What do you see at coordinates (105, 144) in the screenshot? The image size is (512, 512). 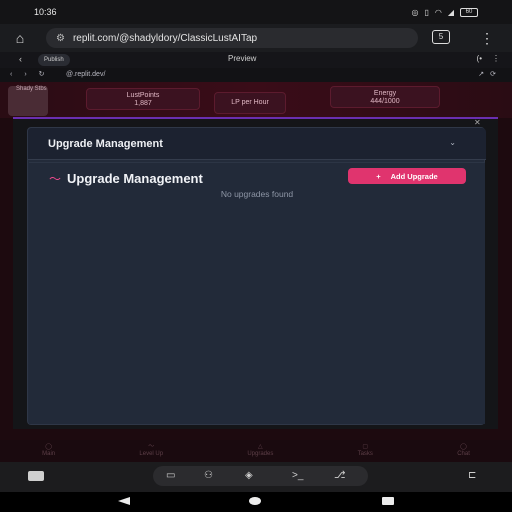 I see `accordion-title: Upgrade Management` at bounding box center [105, 144].